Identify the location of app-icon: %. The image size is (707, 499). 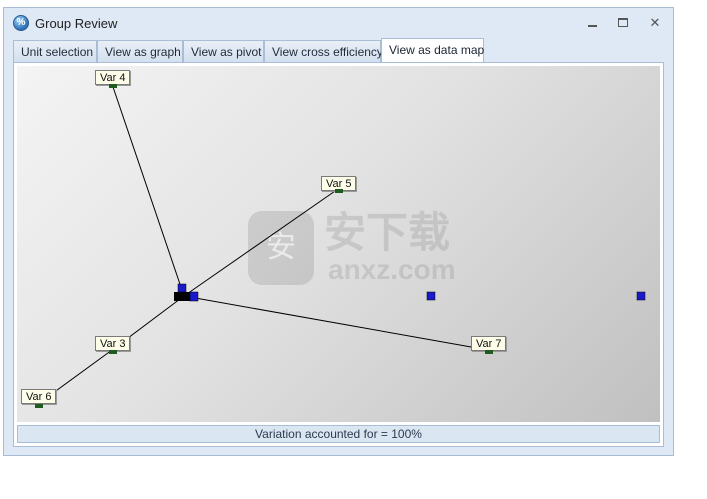
(21, 23).